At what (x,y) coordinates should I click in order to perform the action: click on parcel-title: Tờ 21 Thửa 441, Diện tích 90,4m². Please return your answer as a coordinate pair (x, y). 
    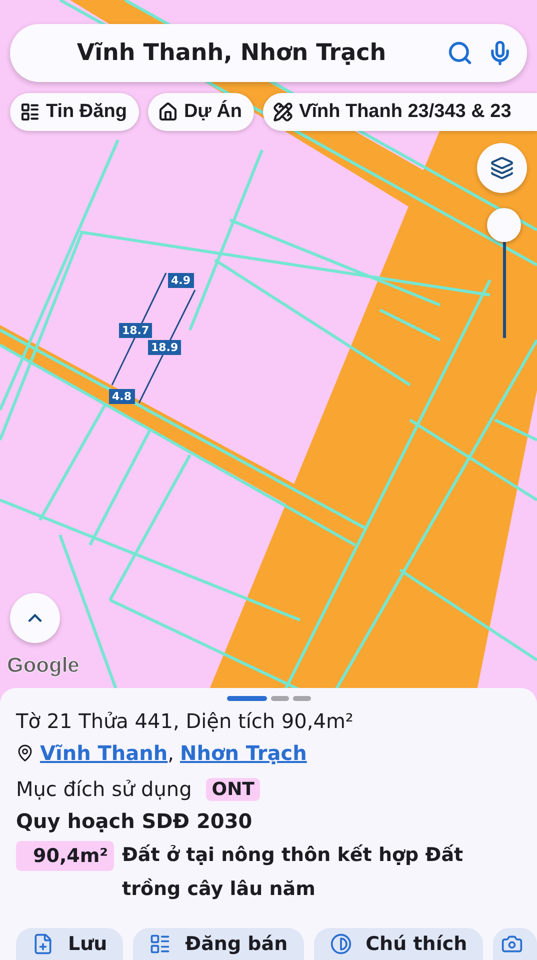
    Looking at the image, I should click on (185, 721).